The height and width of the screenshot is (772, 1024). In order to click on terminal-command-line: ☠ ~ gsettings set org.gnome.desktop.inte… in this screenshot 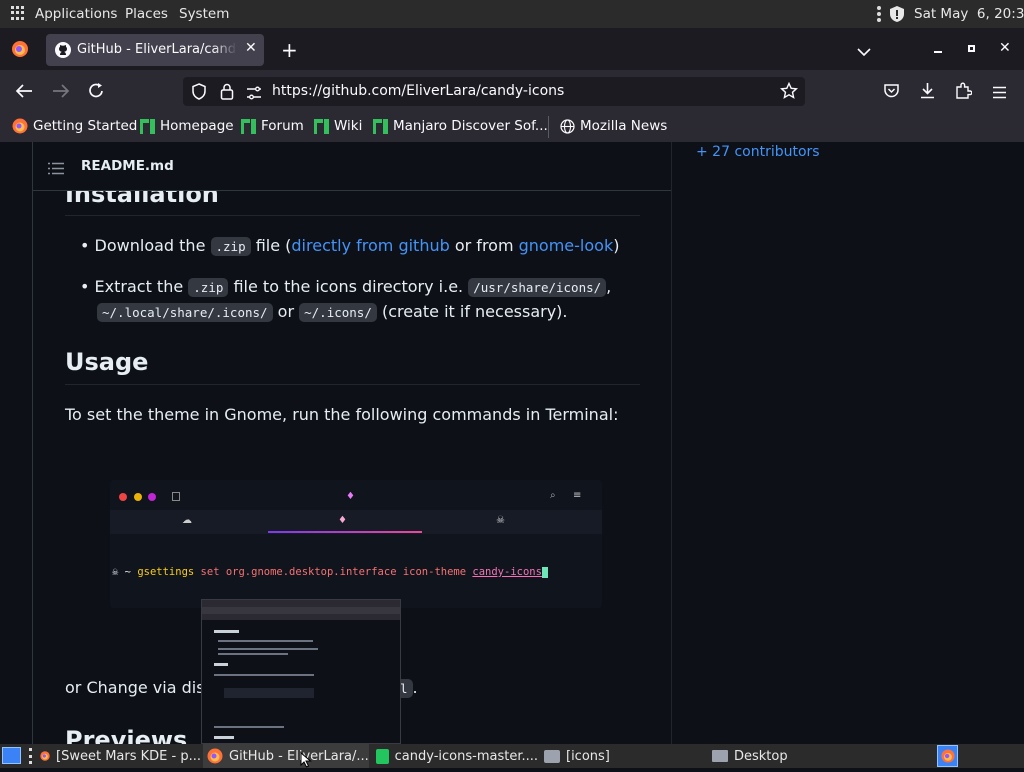, I will do `click(330, 572)`.